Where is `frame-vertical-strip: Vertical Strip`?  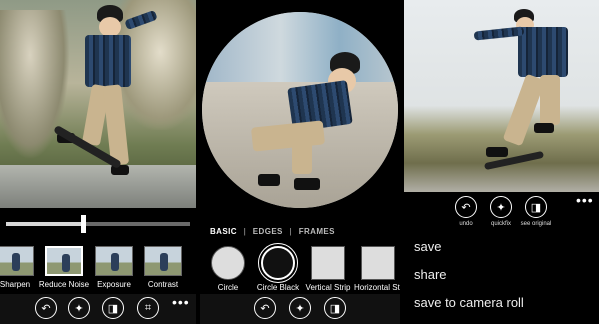 frame-vertical-strip: Vertical Strip is located at coordinates (328, 268).